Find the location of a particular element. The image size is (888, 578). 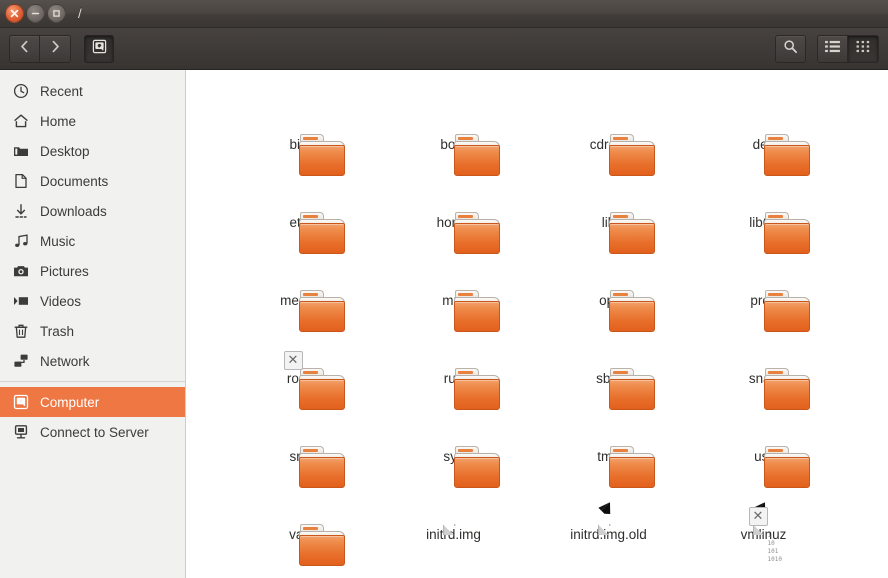

sidebar-item-label: Pictures is located at coordinates (64, 271).